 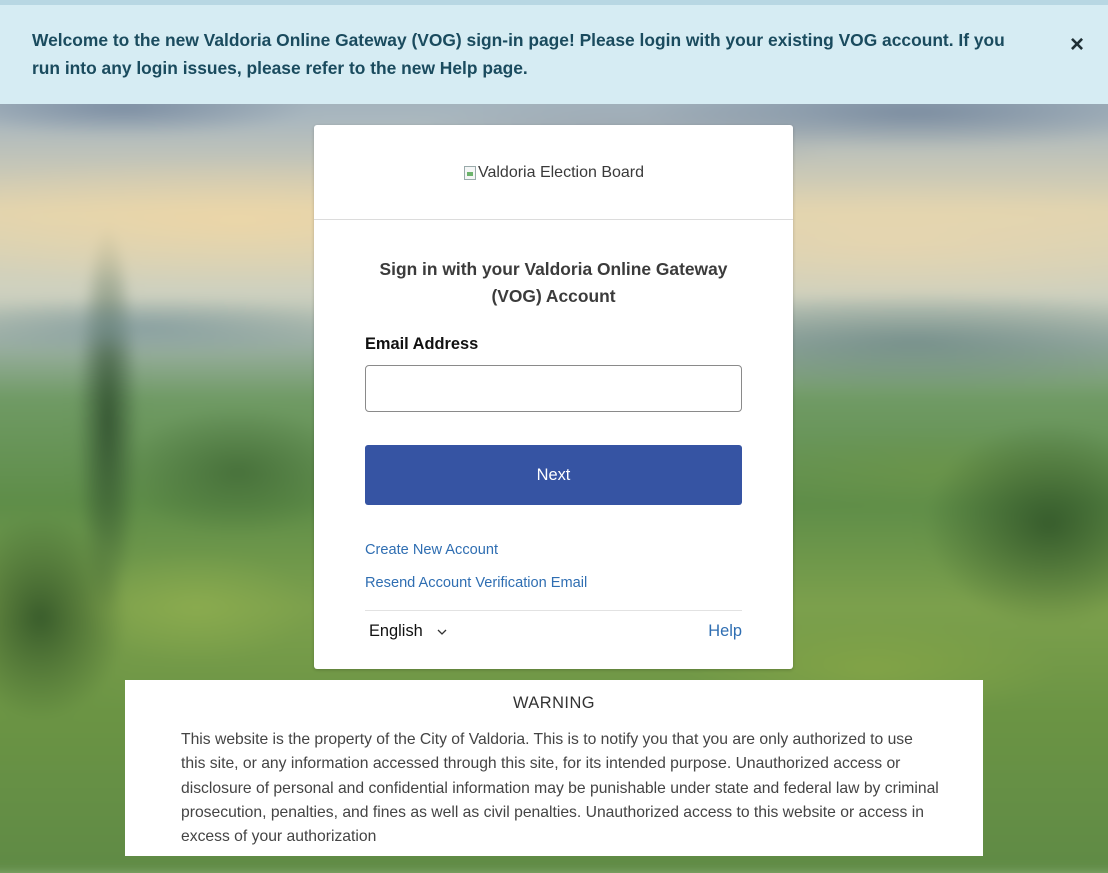 I want to click on next-button: Next, so click(x=553, y=475).